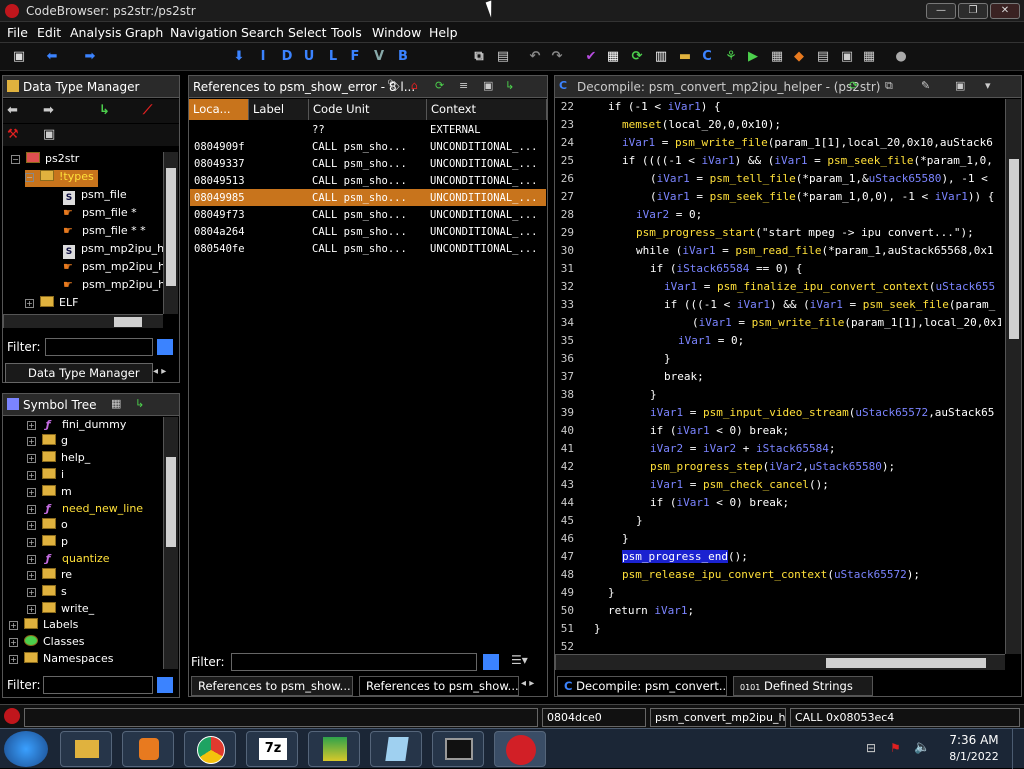 Image resolution: width=1024 pixels, height=769 pixels. I want to click on code-line: psm_progress_end();, so click(685, 556).